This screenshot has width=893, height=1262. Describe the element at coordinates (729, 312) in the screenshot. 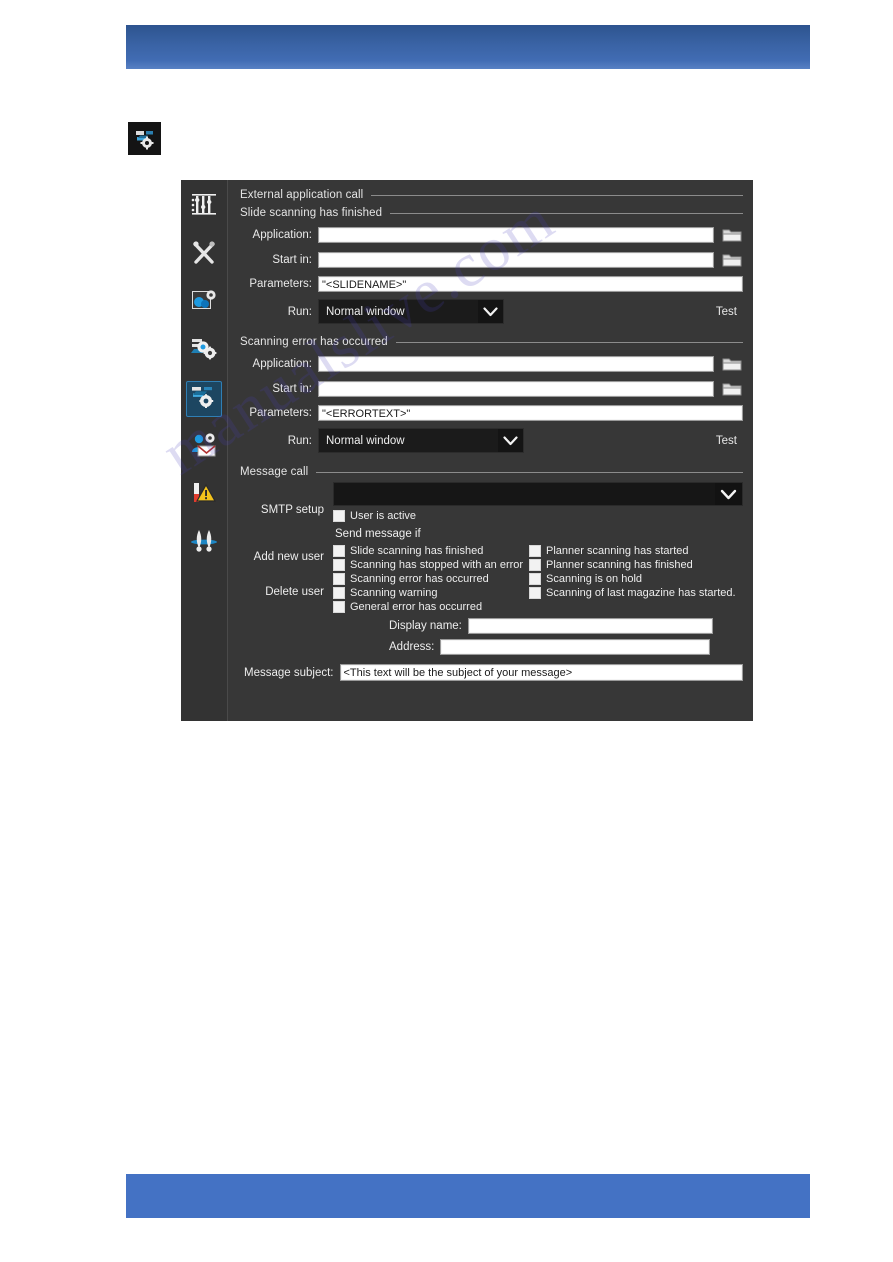

I see `test-button-slide-scanning: Test` at that location.